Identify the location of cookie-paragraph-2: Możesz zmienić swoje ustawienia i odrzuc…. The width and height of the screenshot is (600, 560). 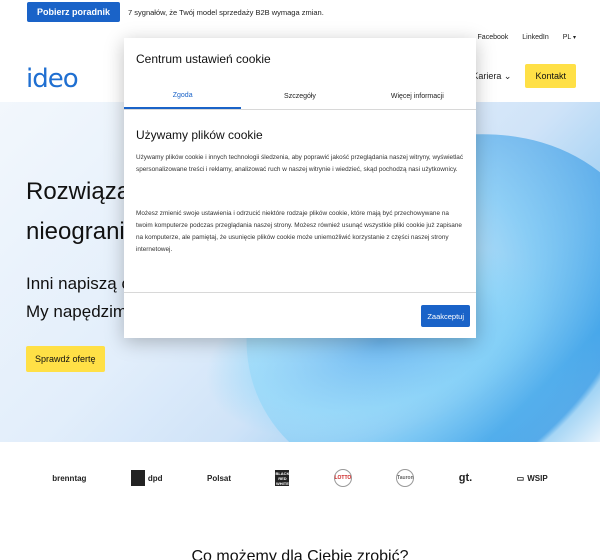
(299, 231).